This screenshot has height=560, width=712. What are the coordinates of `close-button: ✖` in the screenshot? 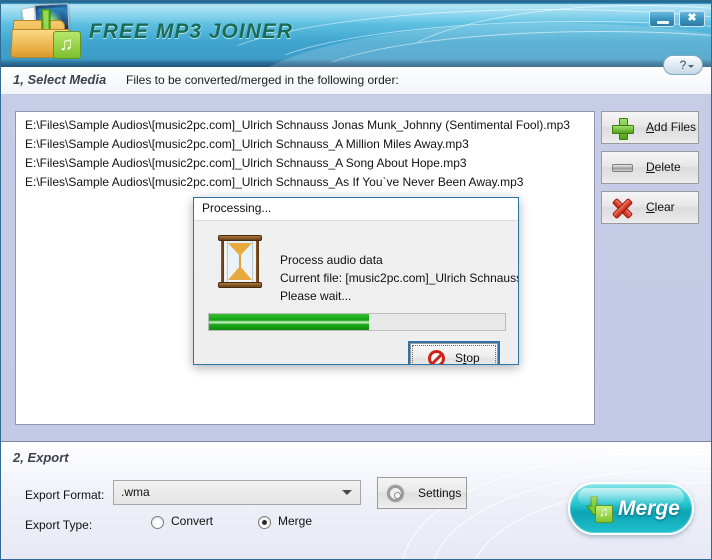 It's located at (692, 18).